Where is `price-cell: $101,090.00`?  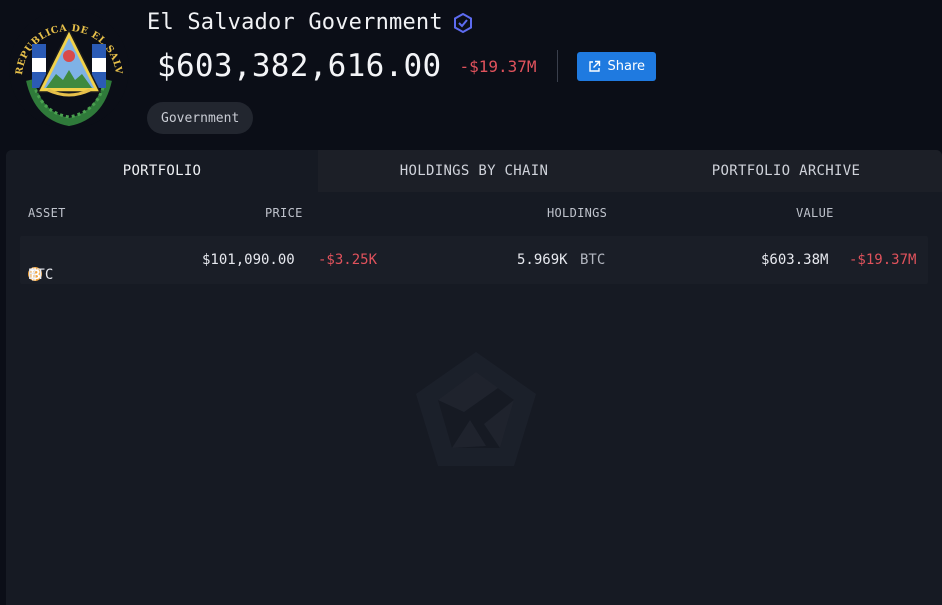
price-cell: $101,090.00 is located at coordinates (248, 260).